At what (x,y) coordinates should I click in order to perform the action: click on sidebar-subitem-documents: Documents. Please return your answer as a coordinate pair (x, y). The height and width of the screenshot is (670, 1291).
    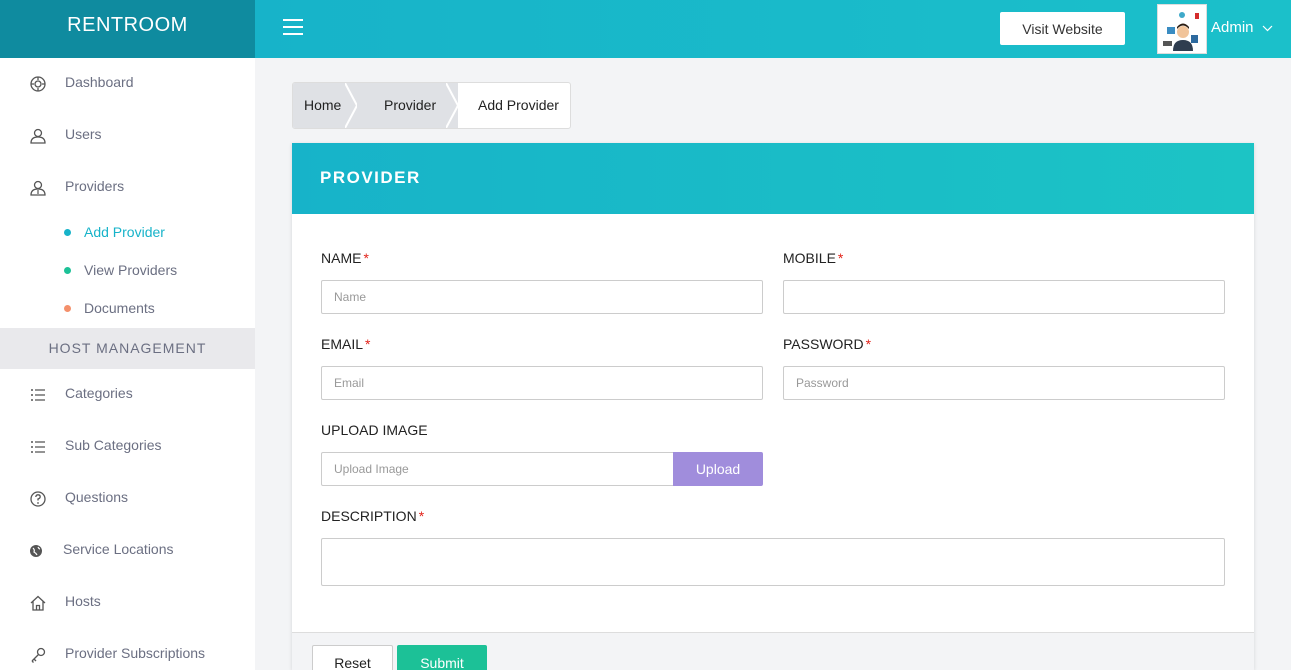
    Looking at the image, I should click on (127, 308).